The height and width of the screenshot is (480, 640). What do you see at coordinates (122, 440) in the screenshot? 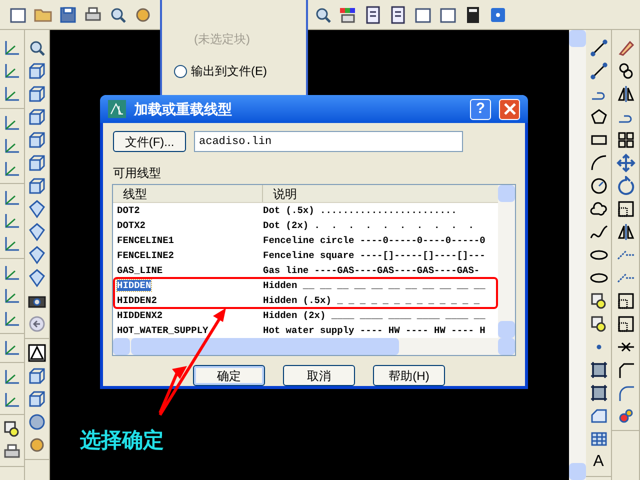
I see `annotation-caption: 选择确定` at bounding box center [122, 440].